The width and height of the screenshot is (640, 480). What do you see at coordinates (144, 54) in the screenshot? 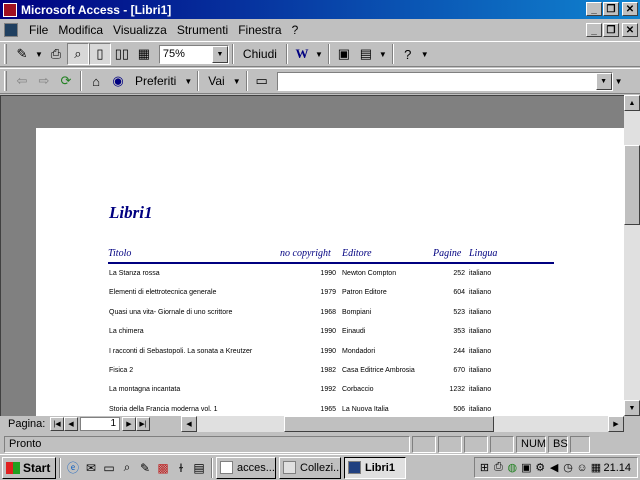
I see `multiple-pages-icon: ▦` at bounding box center [144, 54].